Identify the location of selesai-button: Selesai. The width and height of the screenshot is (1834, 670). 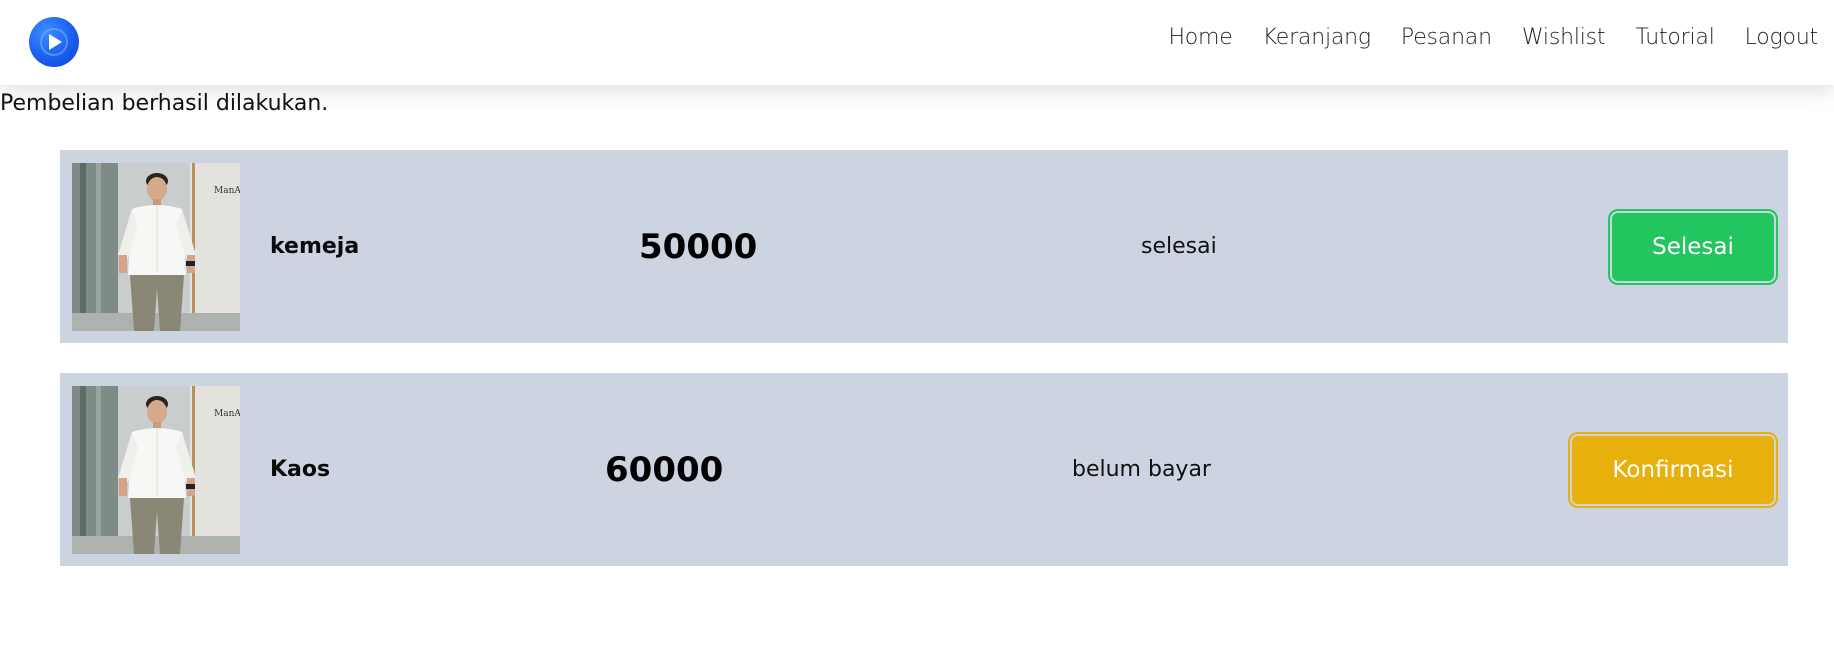
(1693, 247).